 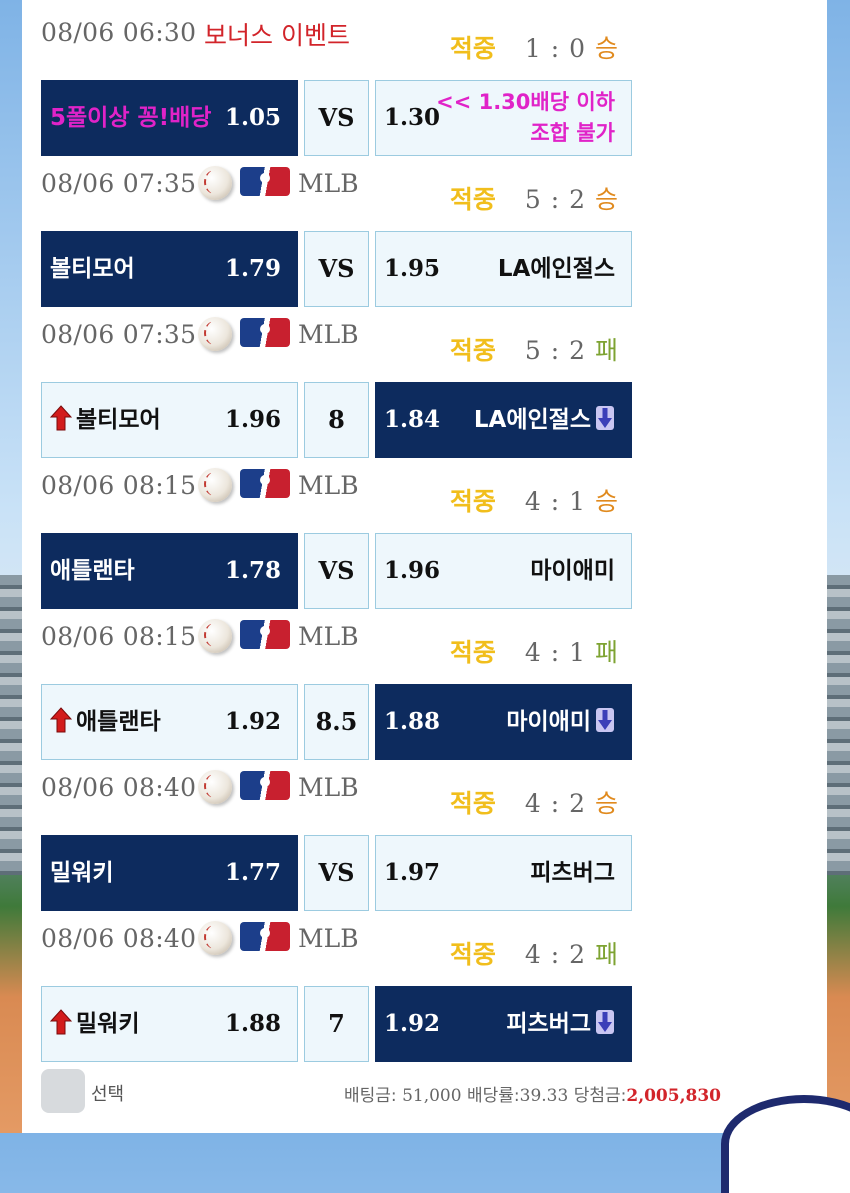 What do you see at coordinates (169, 118) in the screenshot?
I see `home-pick-box: 5폴이상 꽁!배당 1.05` at bounding box center [169, 118].